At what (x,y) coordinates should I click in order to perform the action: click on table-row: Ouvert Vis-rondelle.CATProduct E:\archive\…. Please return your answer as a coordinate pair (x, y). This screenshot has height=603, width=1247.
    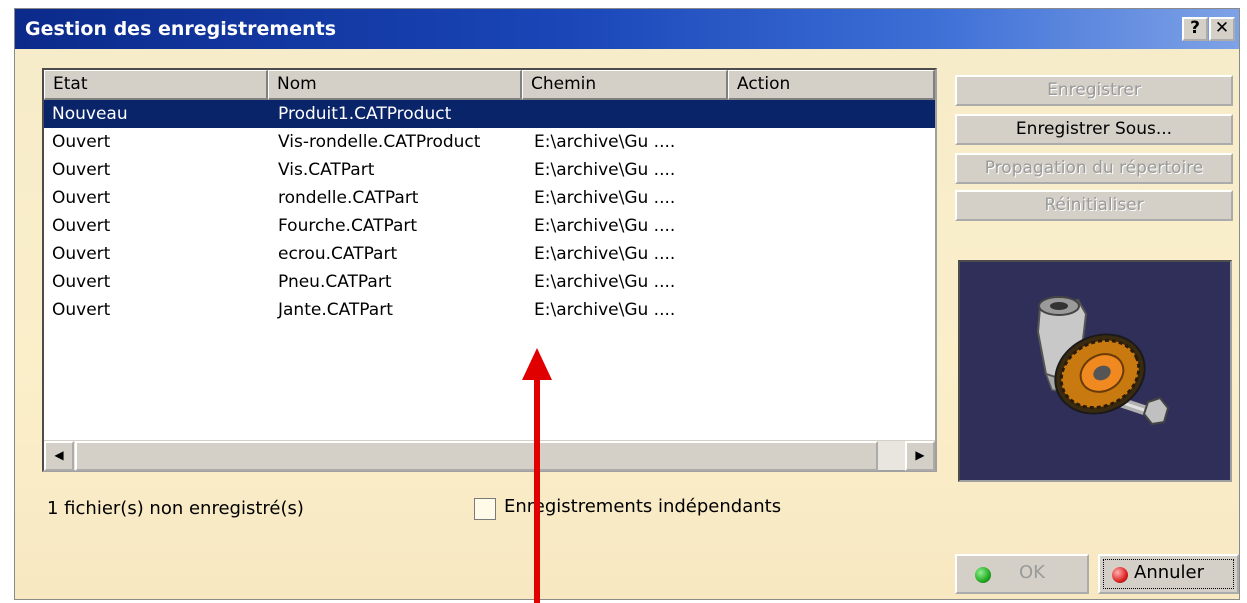
    Looking at the image, I should click on (489, 142).